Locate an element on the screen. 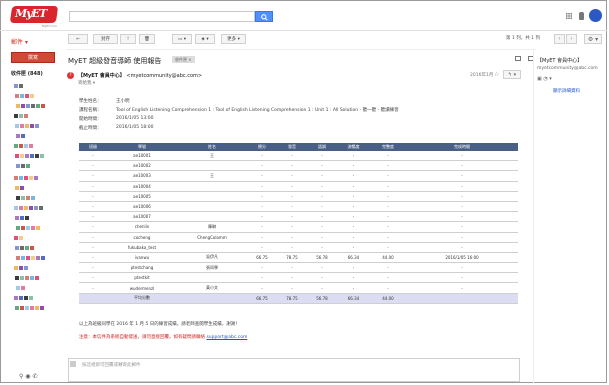 The width and height of the screenshot is (609, 385). meta-label: 開始時間： is located at coordinates (90, 119).